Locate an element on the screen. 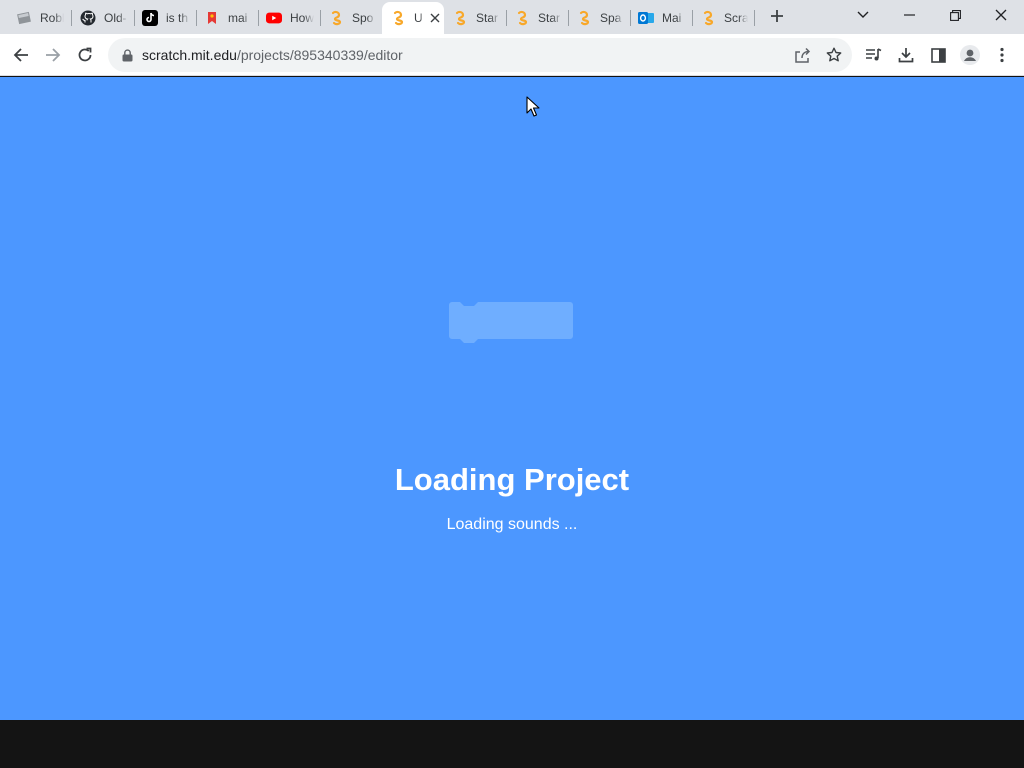  arrow-right-icon is located at coordinates (53, 55).